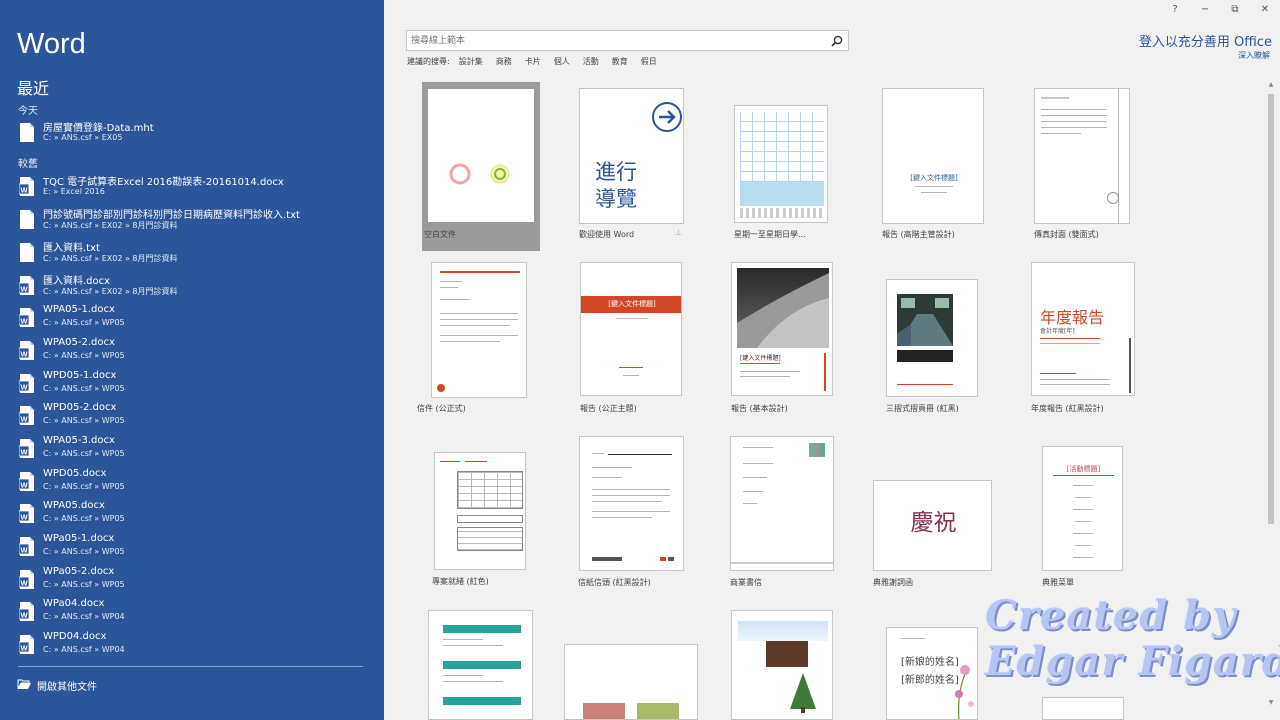  Describe the element at coordinates (192, 612) in the screenshot. I see `recent-file-item: W WPa04.docx C: » ANS.csf » WP04` at that location.